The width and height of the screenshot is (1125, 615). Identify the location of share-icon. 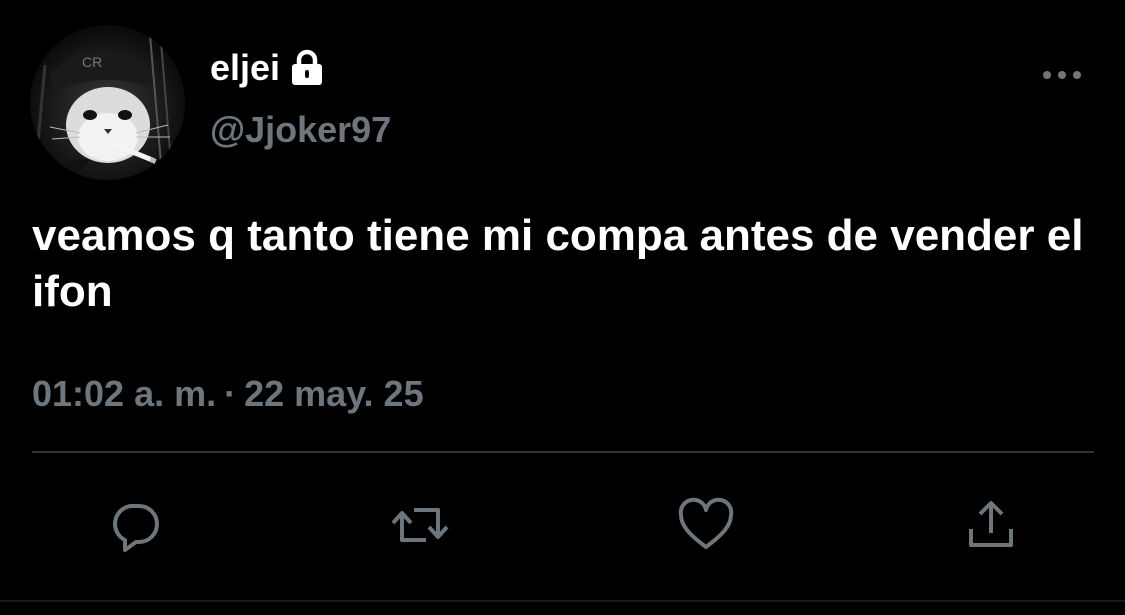
(991, 524).